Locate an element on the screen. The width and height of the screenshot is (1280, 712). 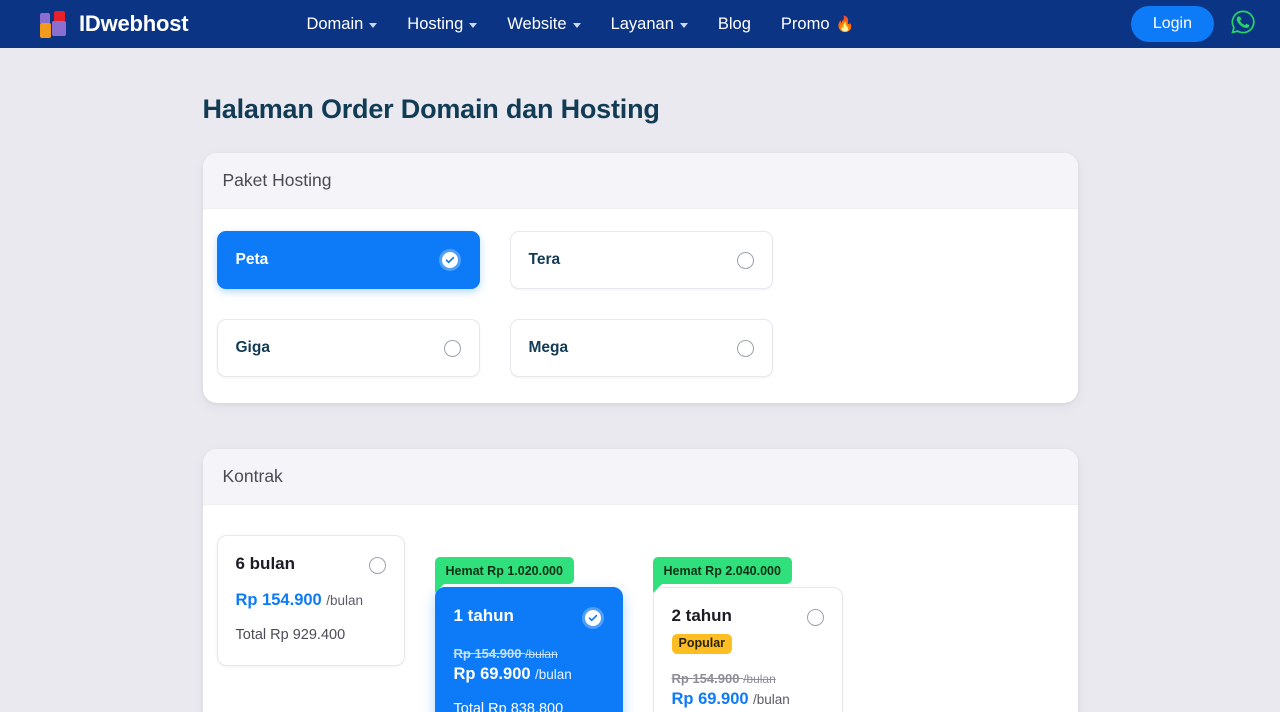
contract-title: 2 tahun is located at coordinates (701, 615).